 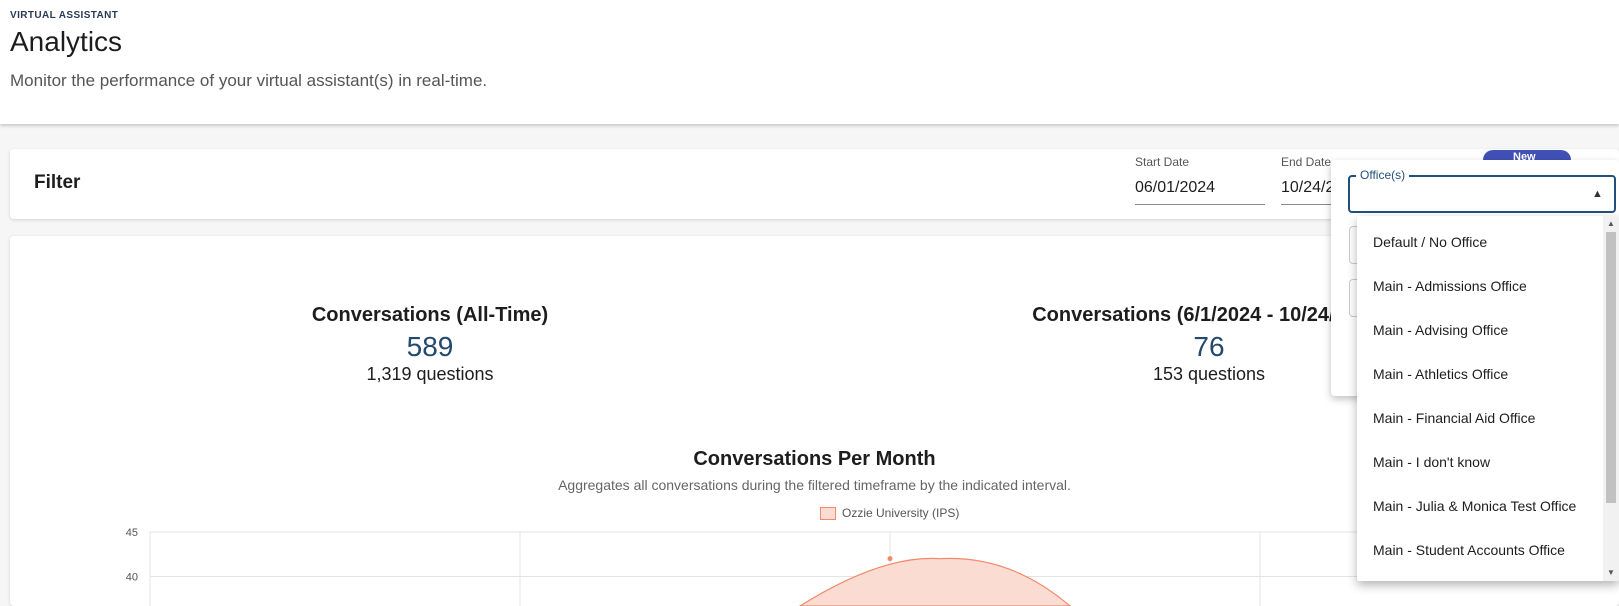 What do you see at coordinates (1162, 162) in the screenshot?
I see `start-date-label: Start Date` at bounding box center [1162, 162].